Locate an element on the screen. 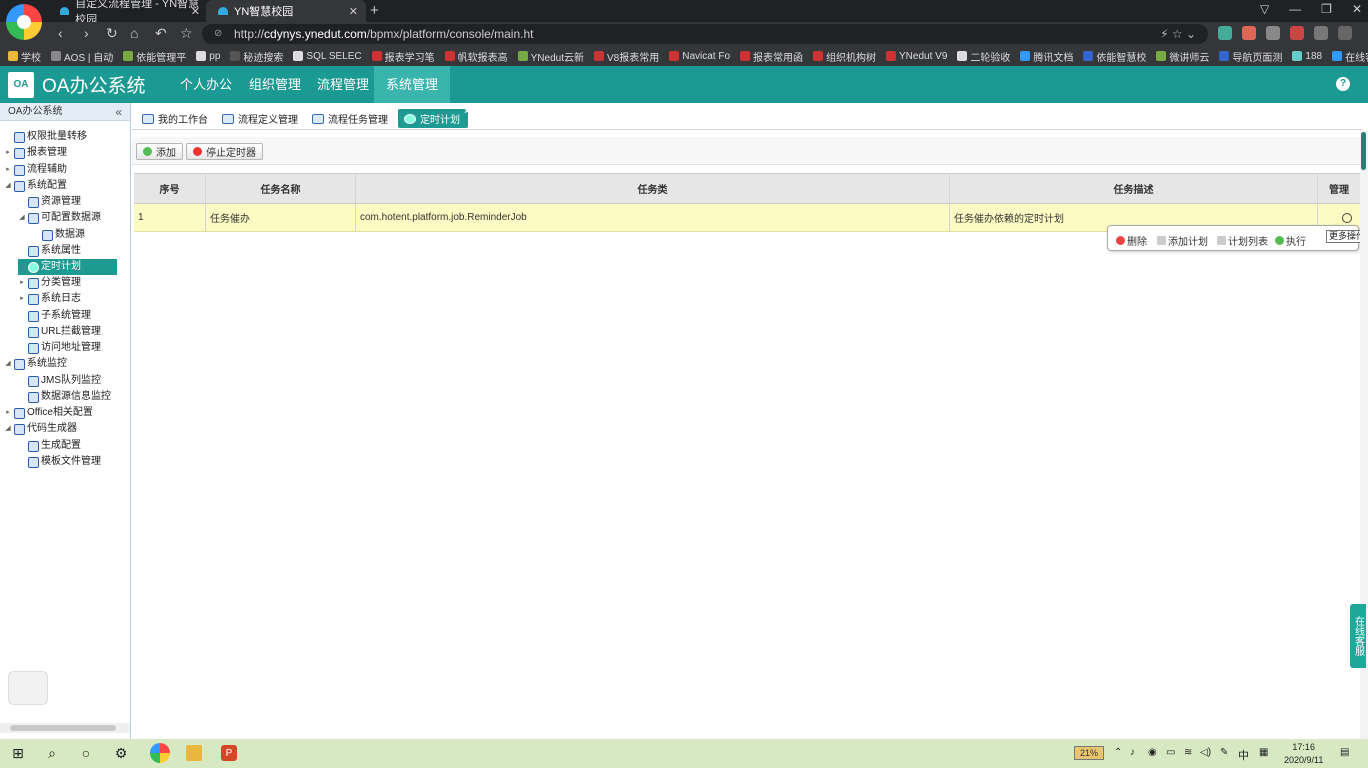  tab-scheduled-plan: 定时计划 × is located at coordinates (434, 117).